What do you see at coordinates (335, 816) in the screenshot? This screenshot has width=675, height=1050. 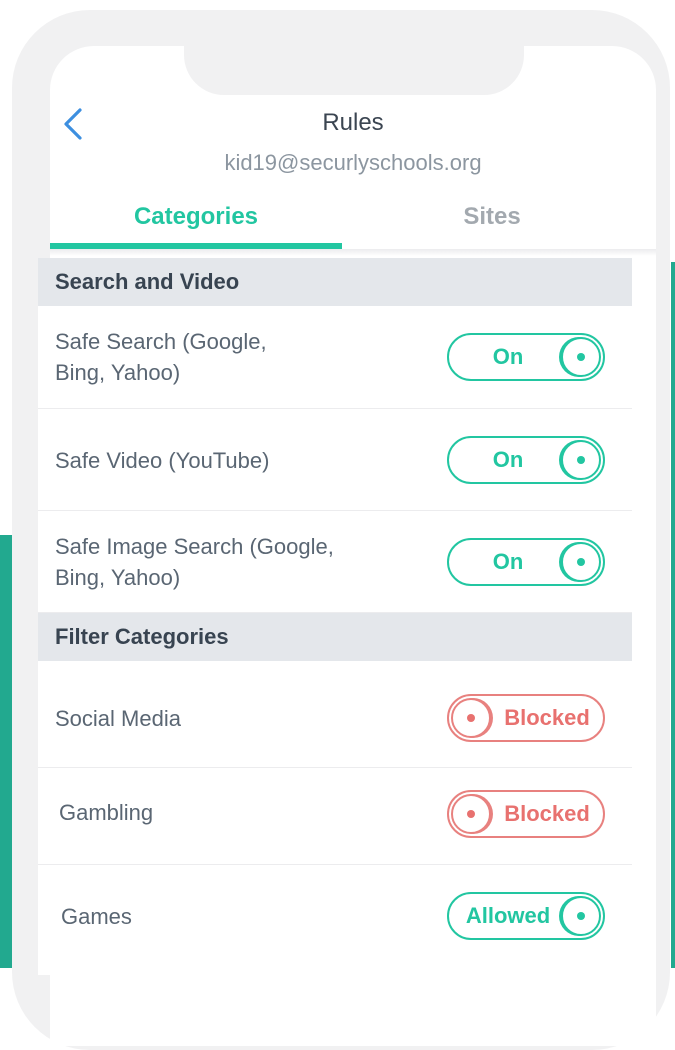 I see `rule-row-gambling: Gambling Blocked` at bounding box center [335, 816].